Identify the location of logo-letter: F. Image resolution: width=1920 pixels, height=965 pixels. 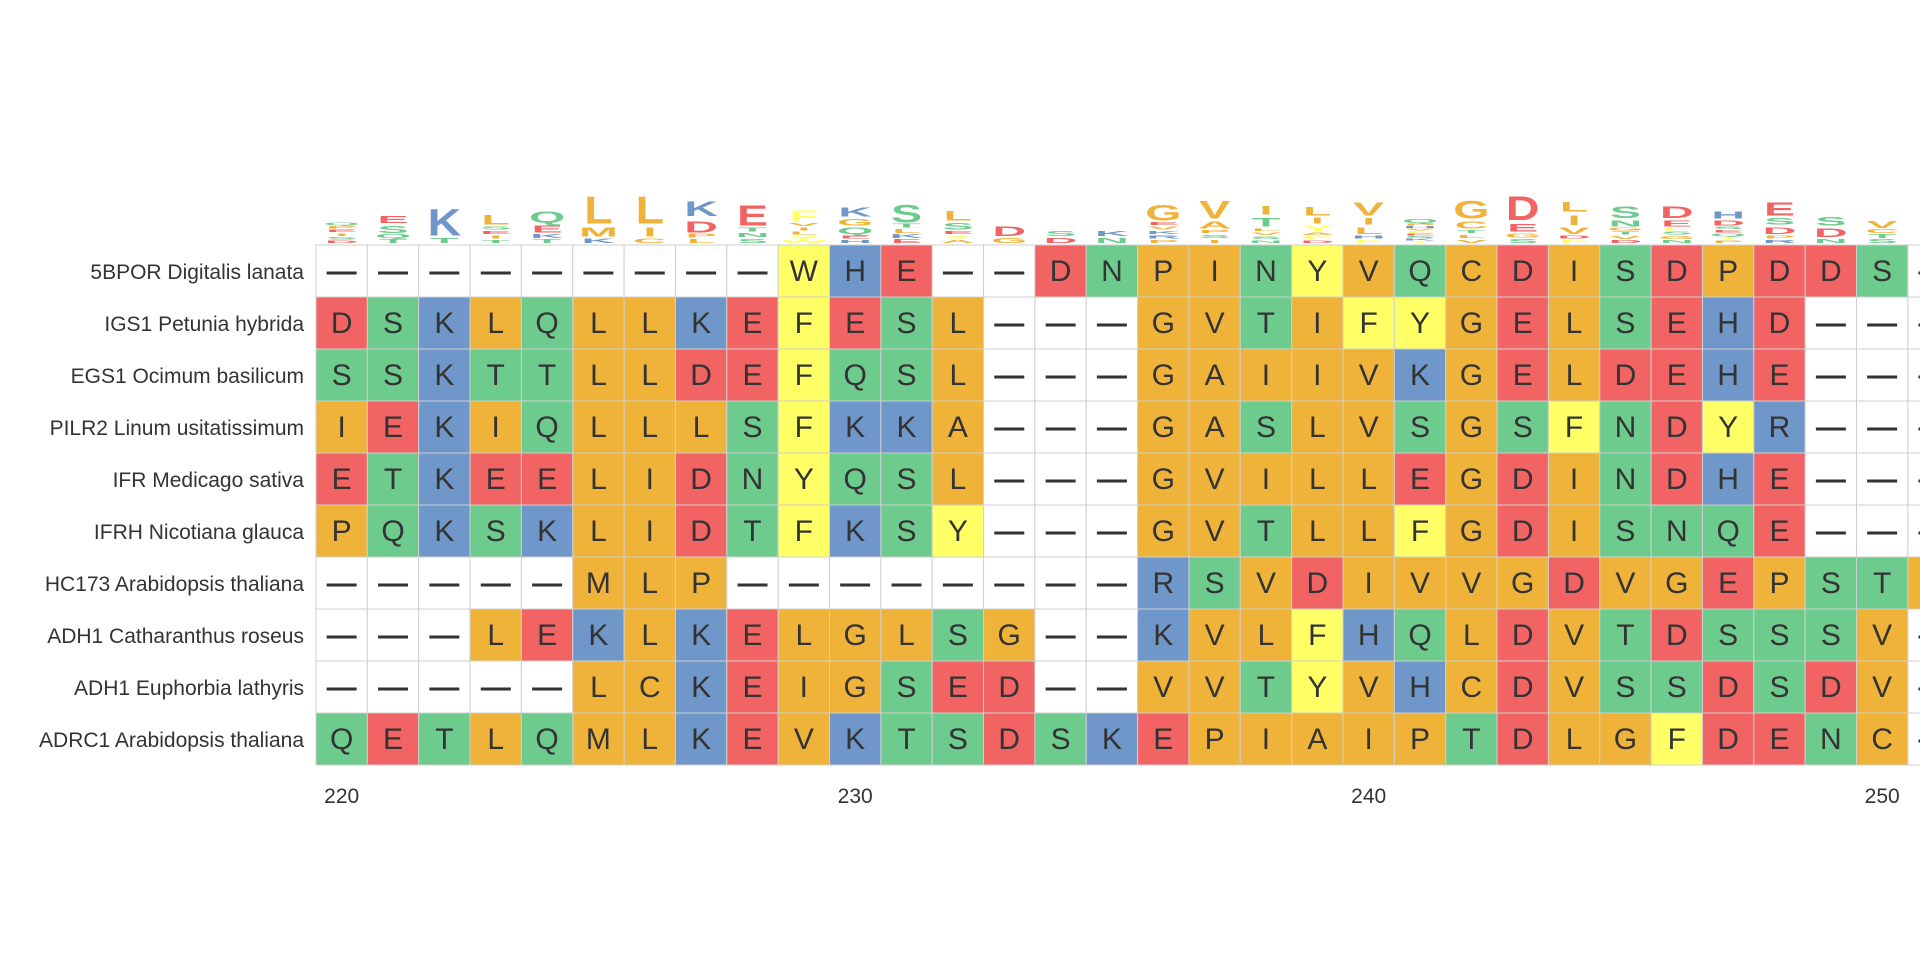
(1574, 241).